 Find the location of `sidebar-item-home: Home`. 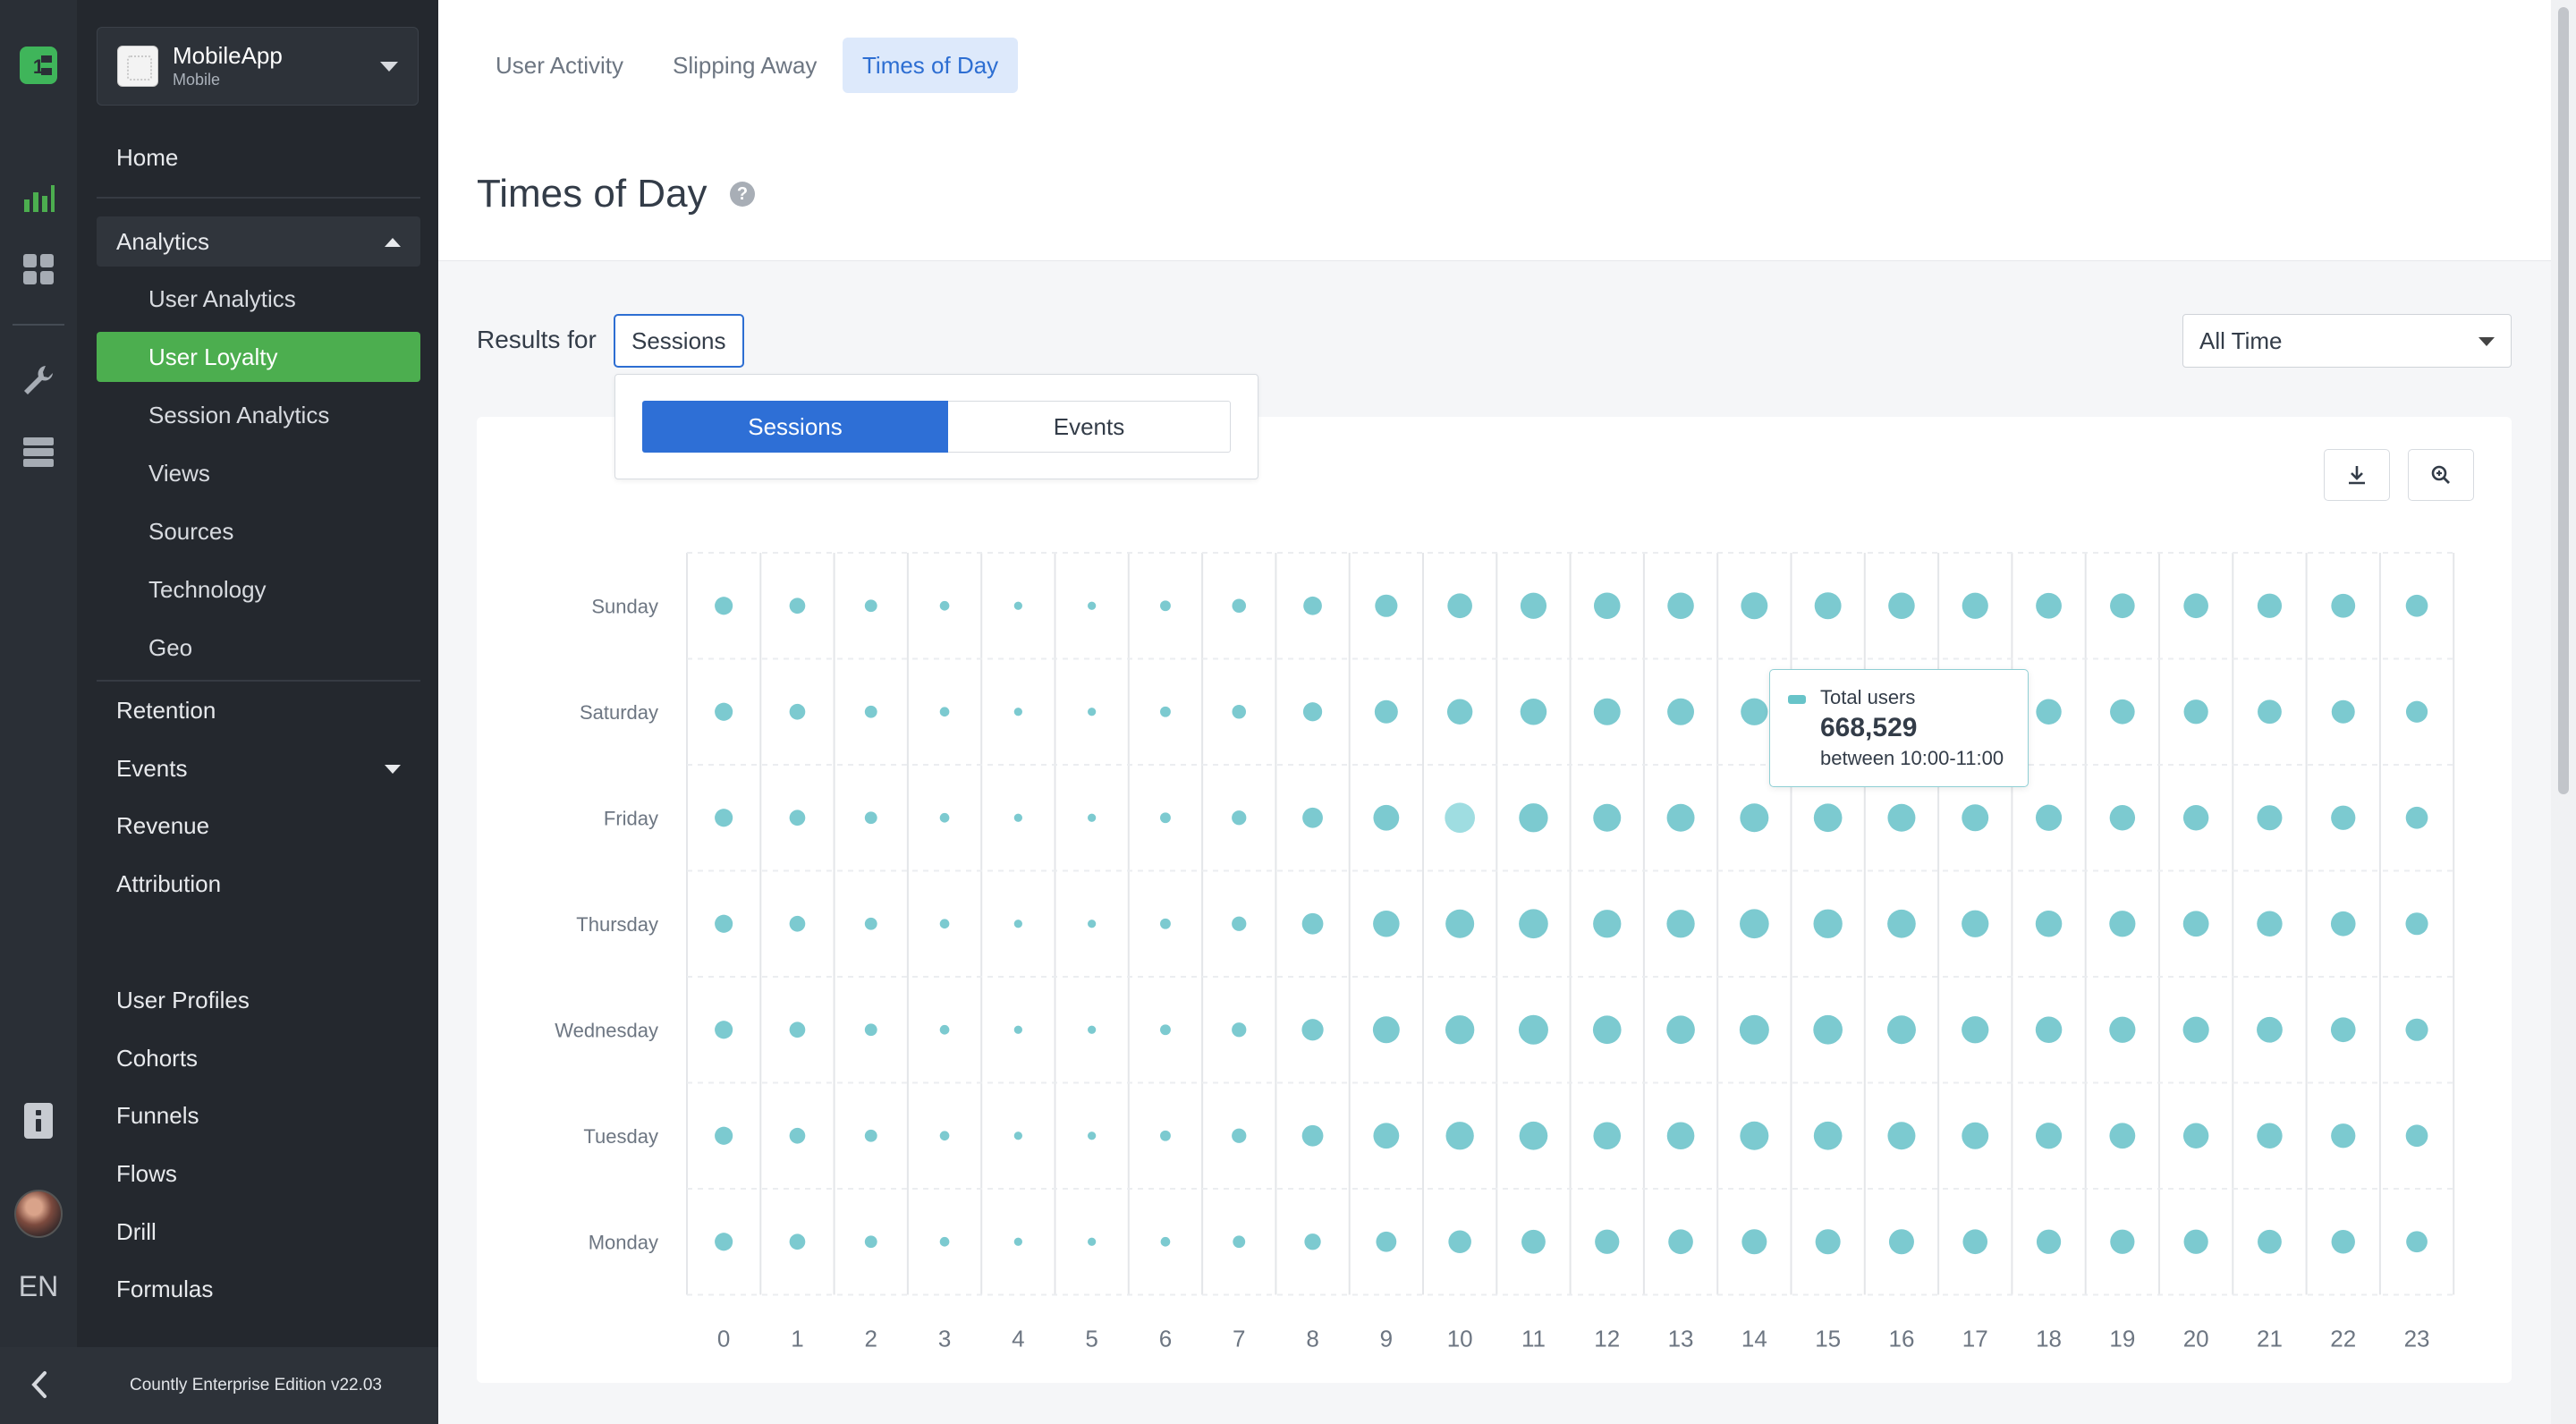

sidebar-item-home: Home is located at coordinates (258, 157).